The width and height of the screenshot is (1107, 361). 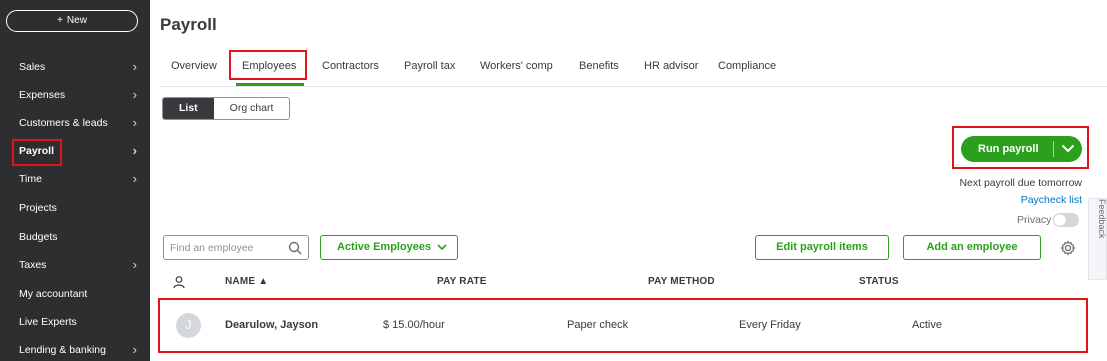 I want to click on employee-status-filter: Active Employees, so click(x=389, y=247).